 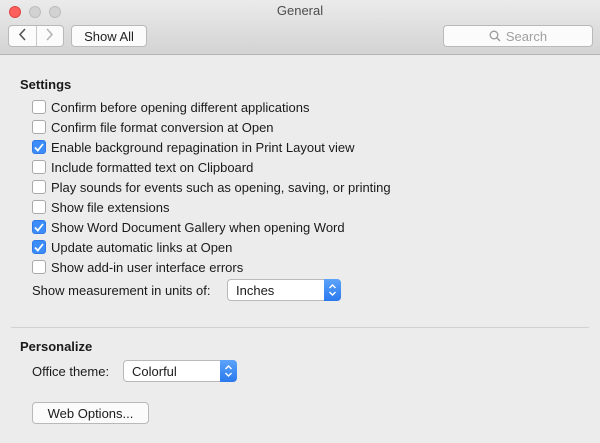 I want to click on option-update-automatic-links: Update automatic links at Open, so click(x=132, y=247).